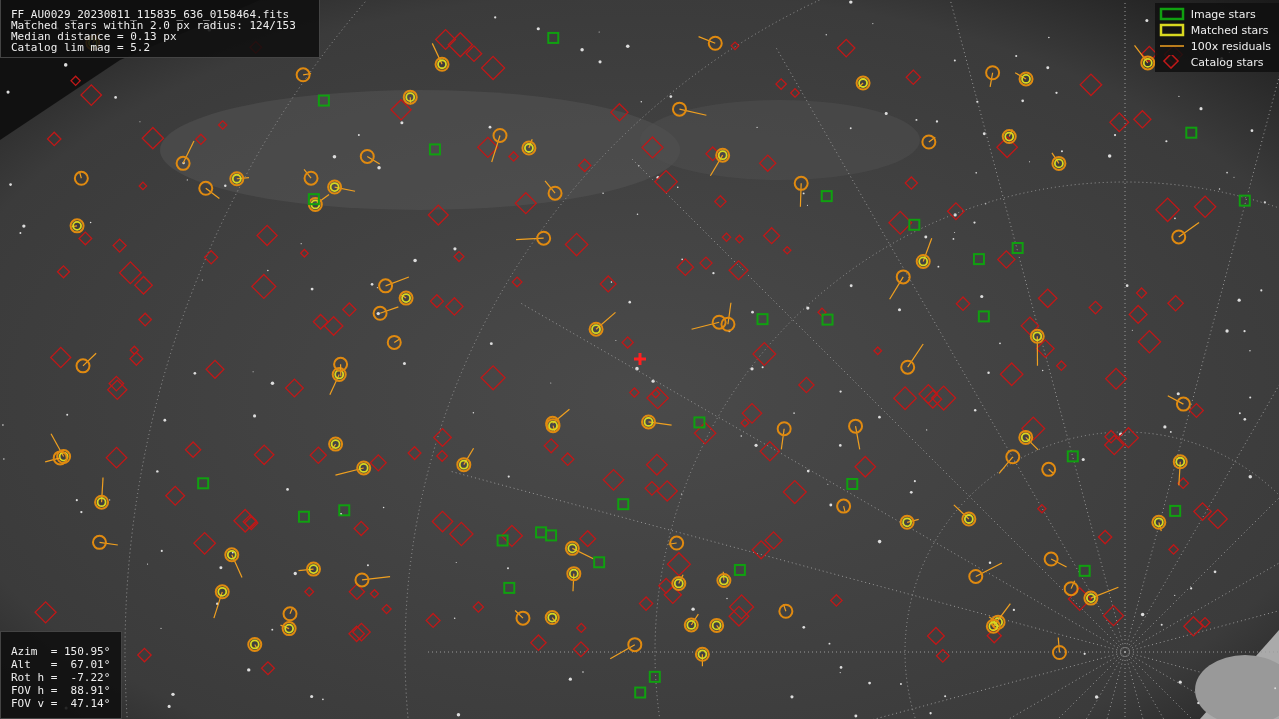 The height and width of the screenshot is (719, 1279). I want to click on pointing-text: FOV h = 88.91°, so click(61, 690).